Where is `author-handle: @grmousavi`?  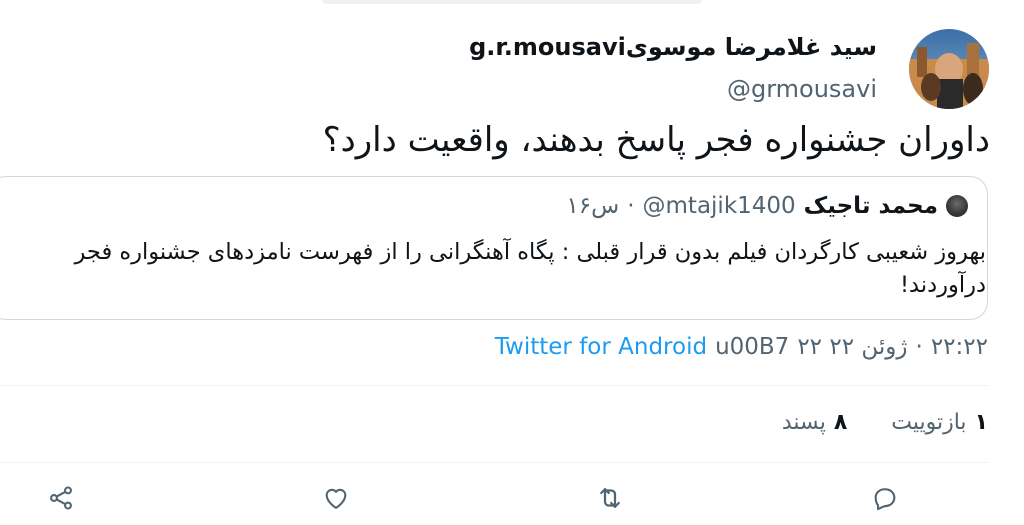
author-handle: @grmousavi is located at coordinates (802, 89).